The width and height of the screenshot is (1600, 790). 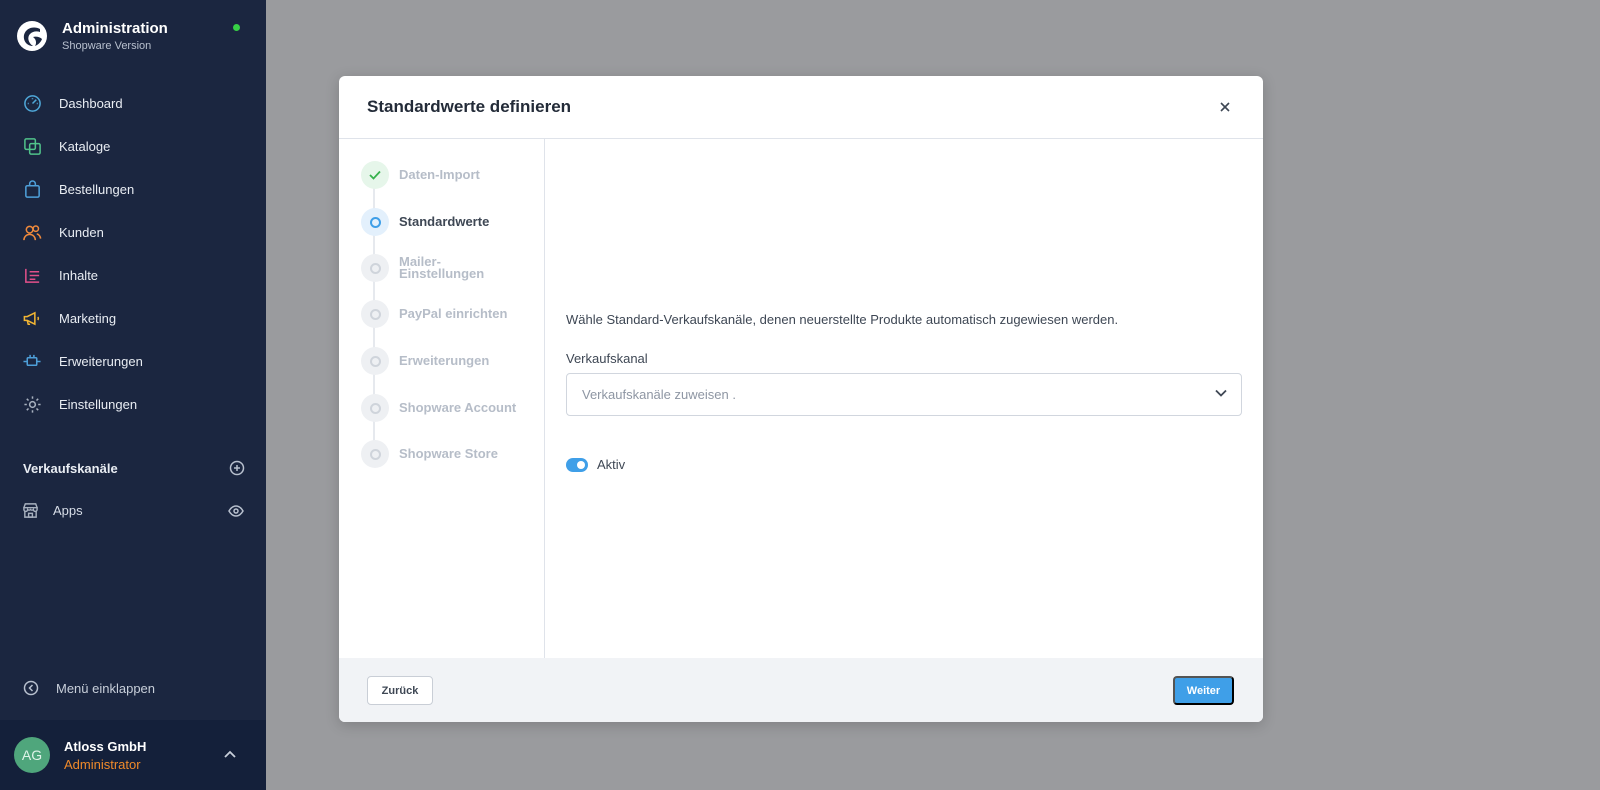 I want to click on step-label: Erweiterungen, so click(x=444, y=360).